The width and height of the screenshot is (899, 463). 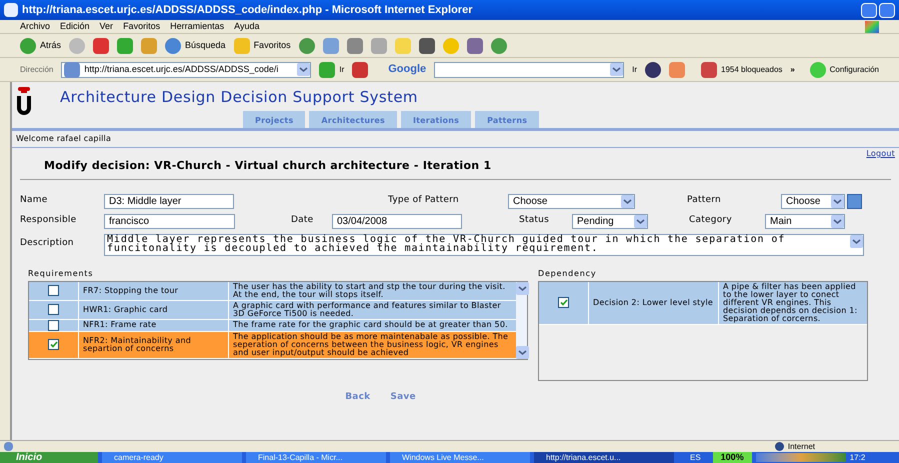 What do you see at coordinates (75, 27) in the screenshot?
I see `menu-item: Edición` at bounding box center [75, 27].